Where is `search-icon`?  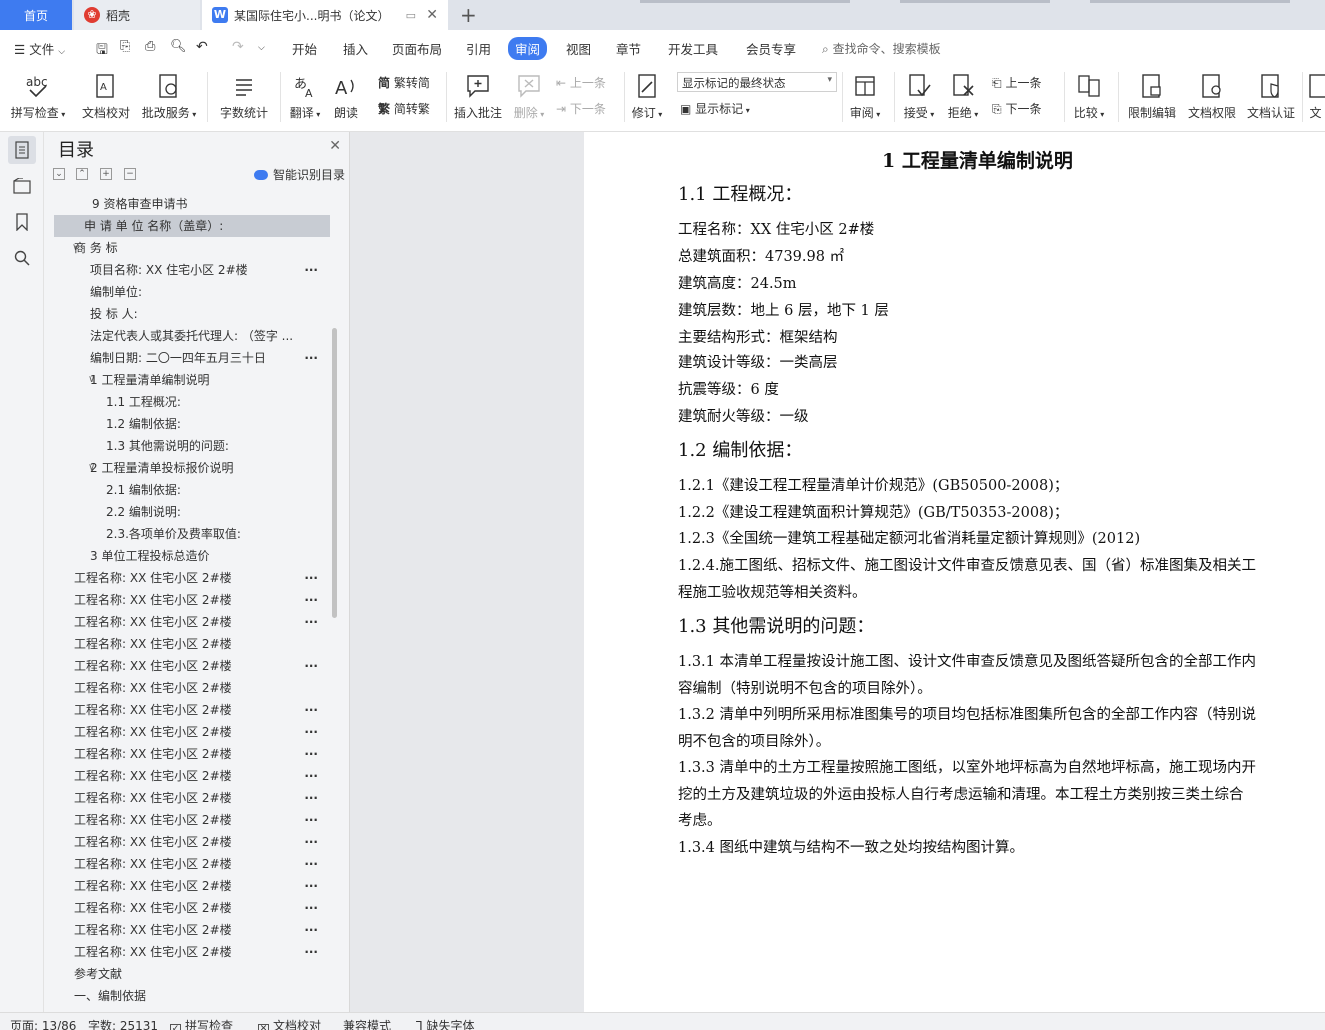
search-icon is located at coordinates (22, 258).